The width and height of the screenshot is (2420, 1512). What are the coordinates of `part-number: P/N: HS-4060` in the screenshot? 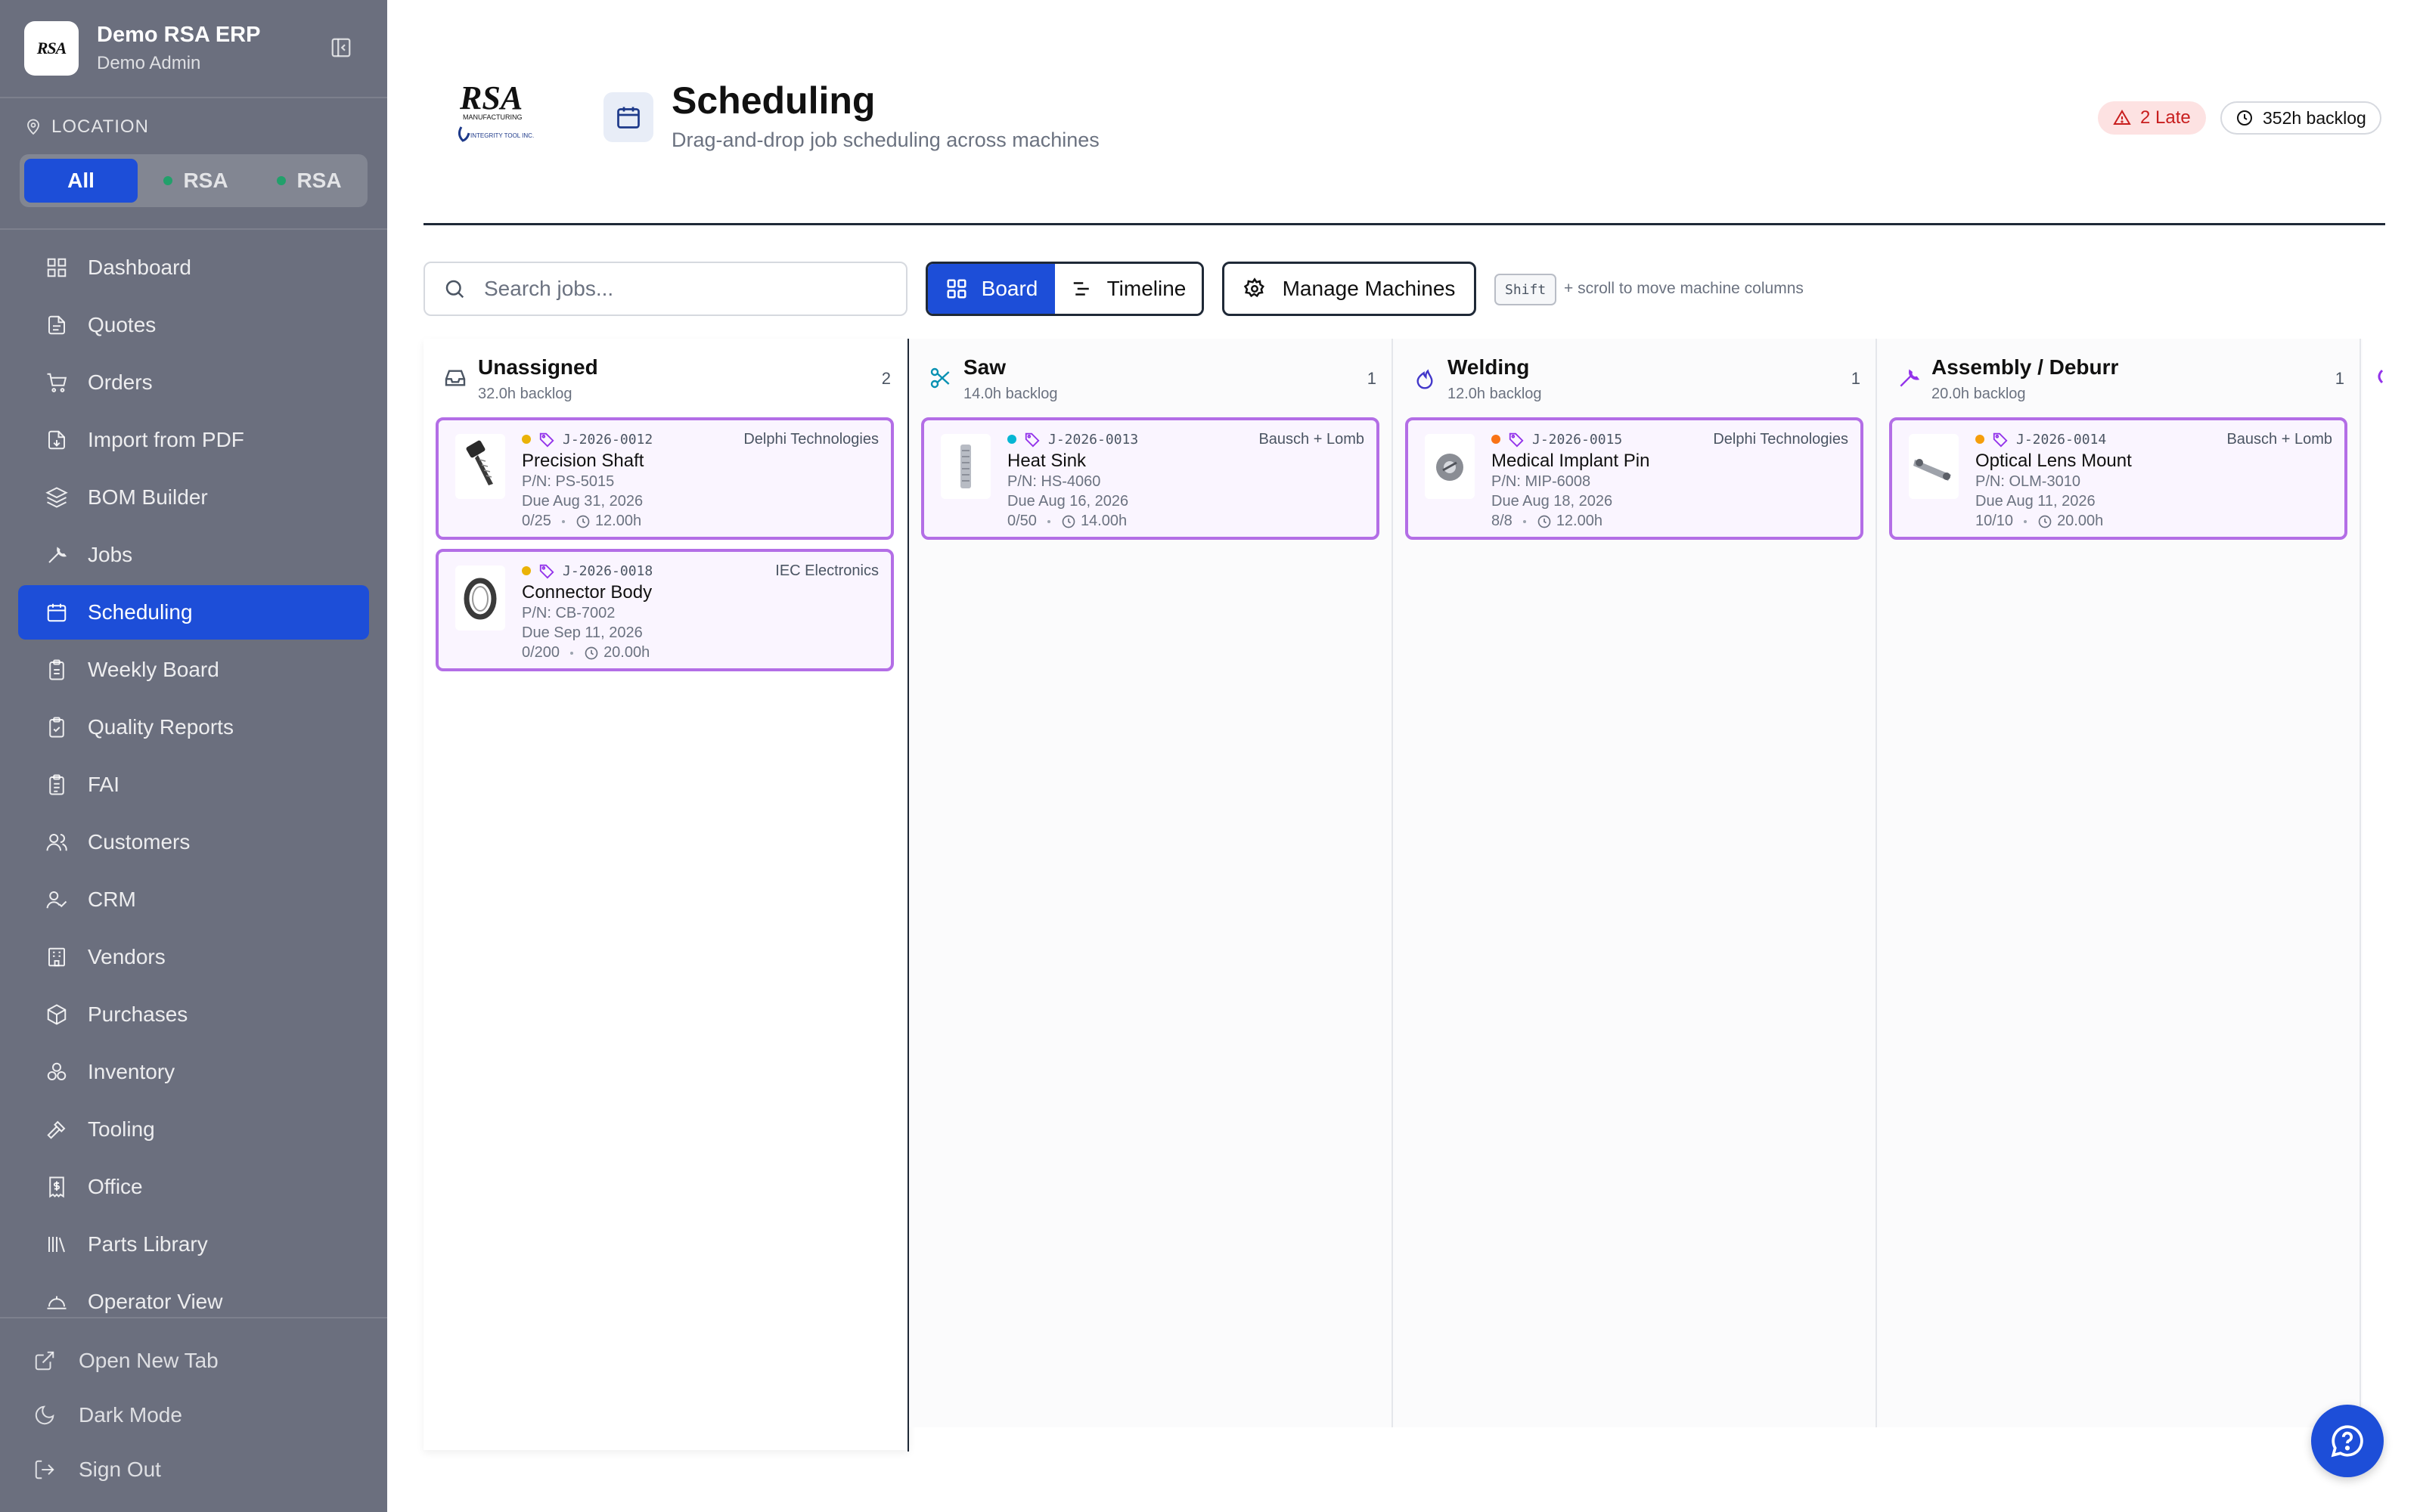 It's located at (1054, 481).